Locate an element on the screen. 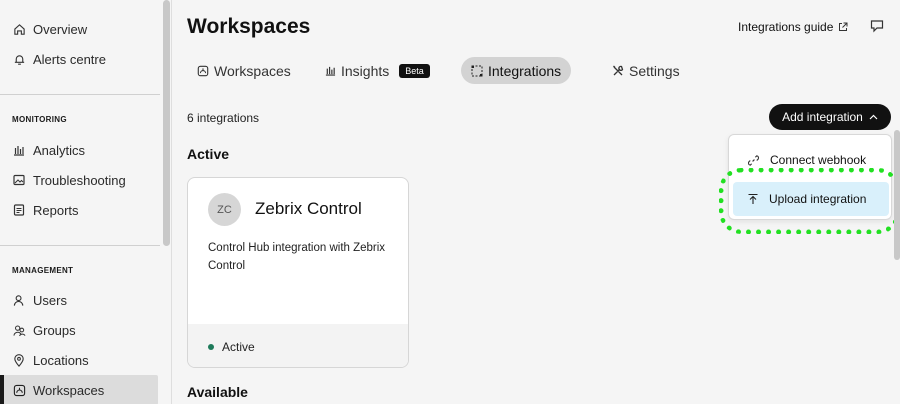  available-heading: Available is located at coordinates (217, 392).